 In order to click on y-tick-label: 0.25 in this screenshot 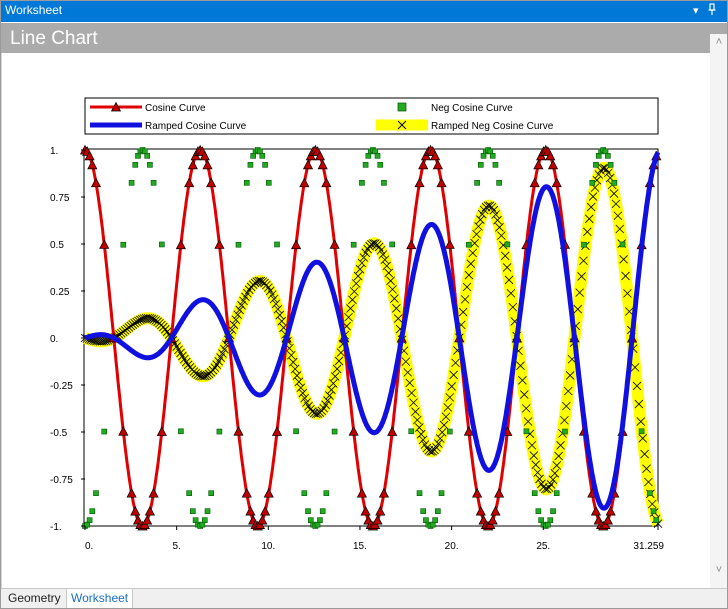, I will do `click(60, 292)`.